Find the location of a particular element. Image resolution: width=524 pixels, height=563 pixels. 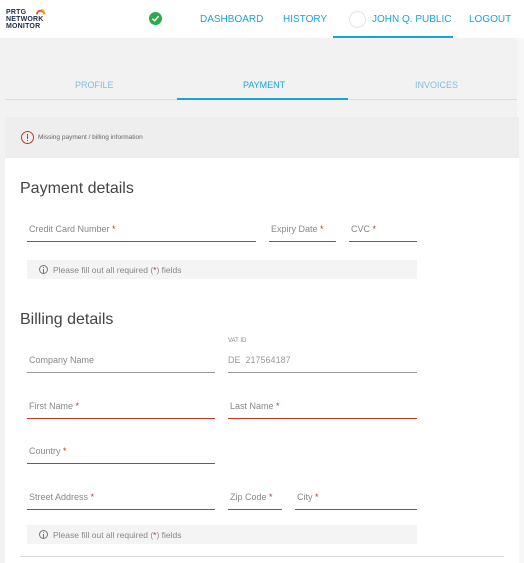

country-input is located at coordinates (121, 451).